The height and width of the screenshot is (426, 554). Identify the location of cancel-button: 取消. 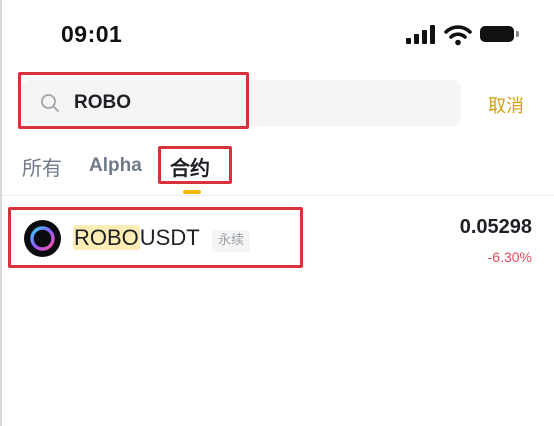
(506, 105).